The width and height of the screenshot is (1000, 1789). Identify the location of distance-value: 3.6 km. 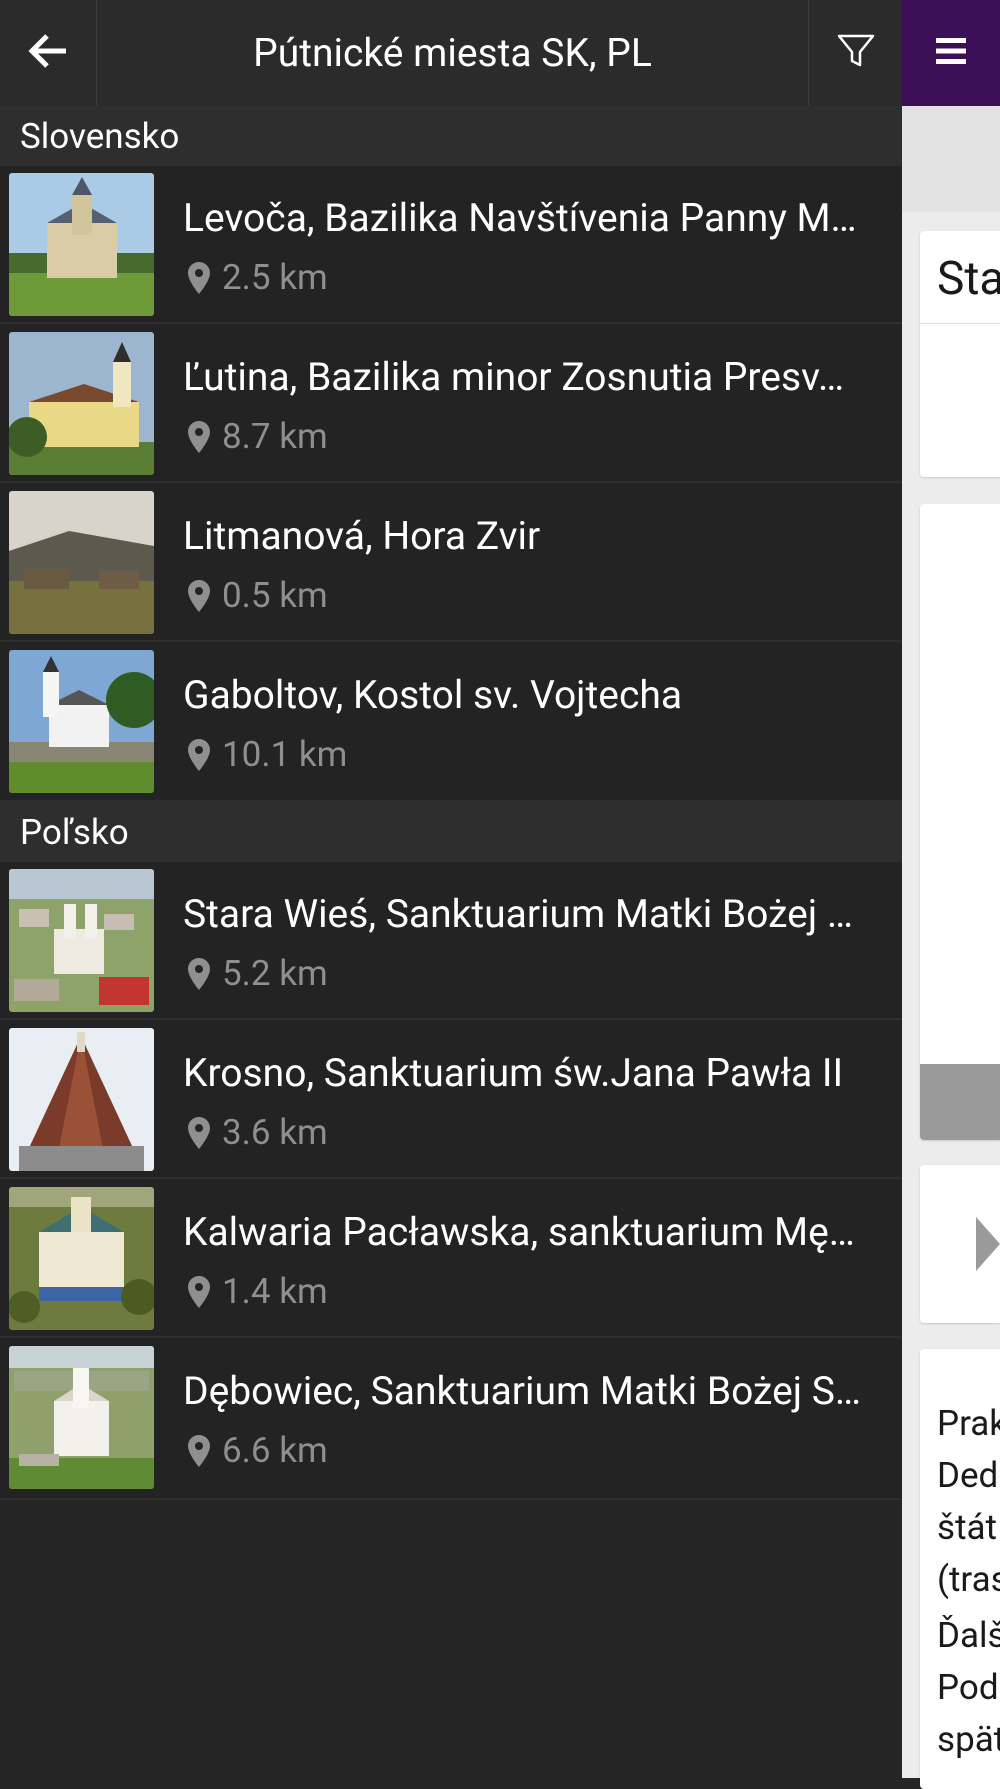
(275, 1132).